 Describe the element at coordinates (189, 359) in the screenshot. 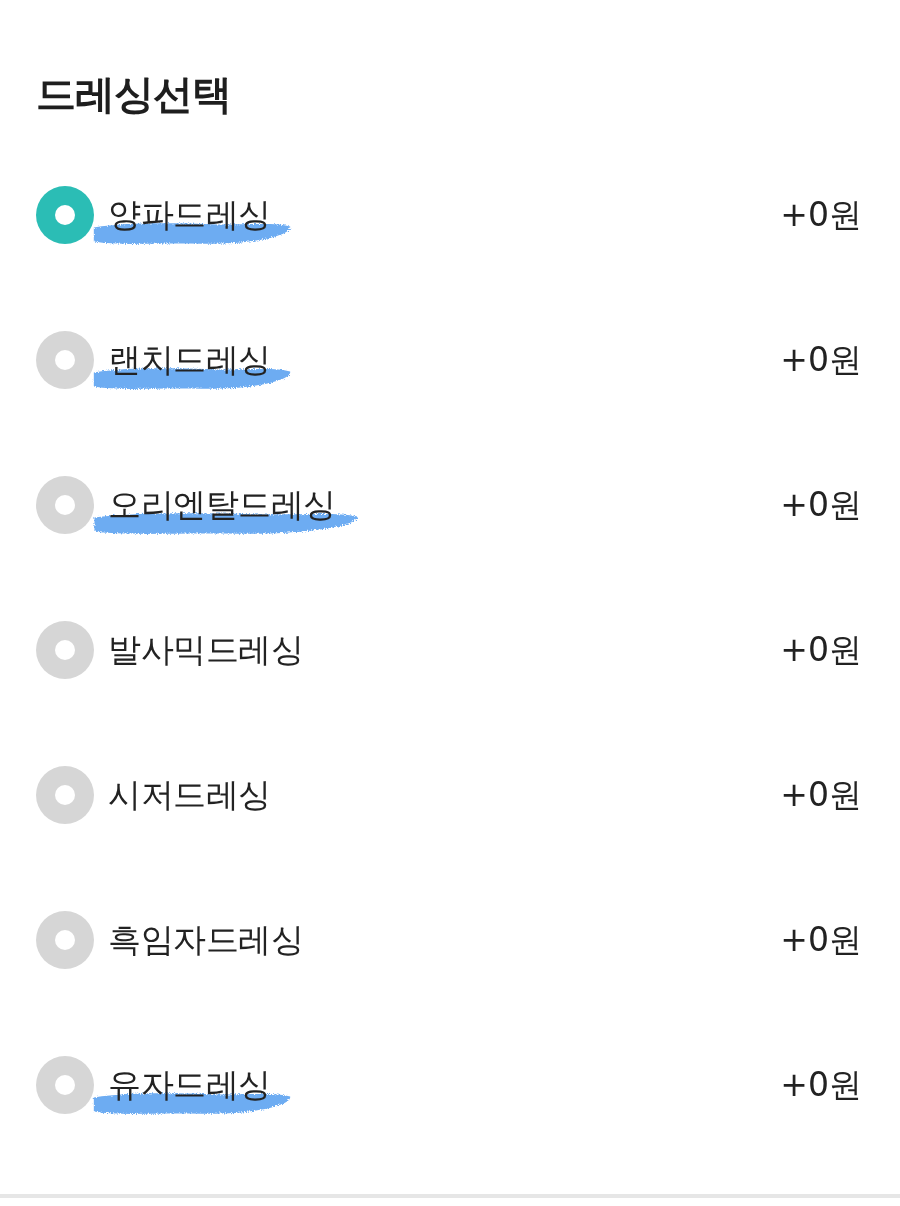

I see `option-label: 랜치드레싱` at that location.